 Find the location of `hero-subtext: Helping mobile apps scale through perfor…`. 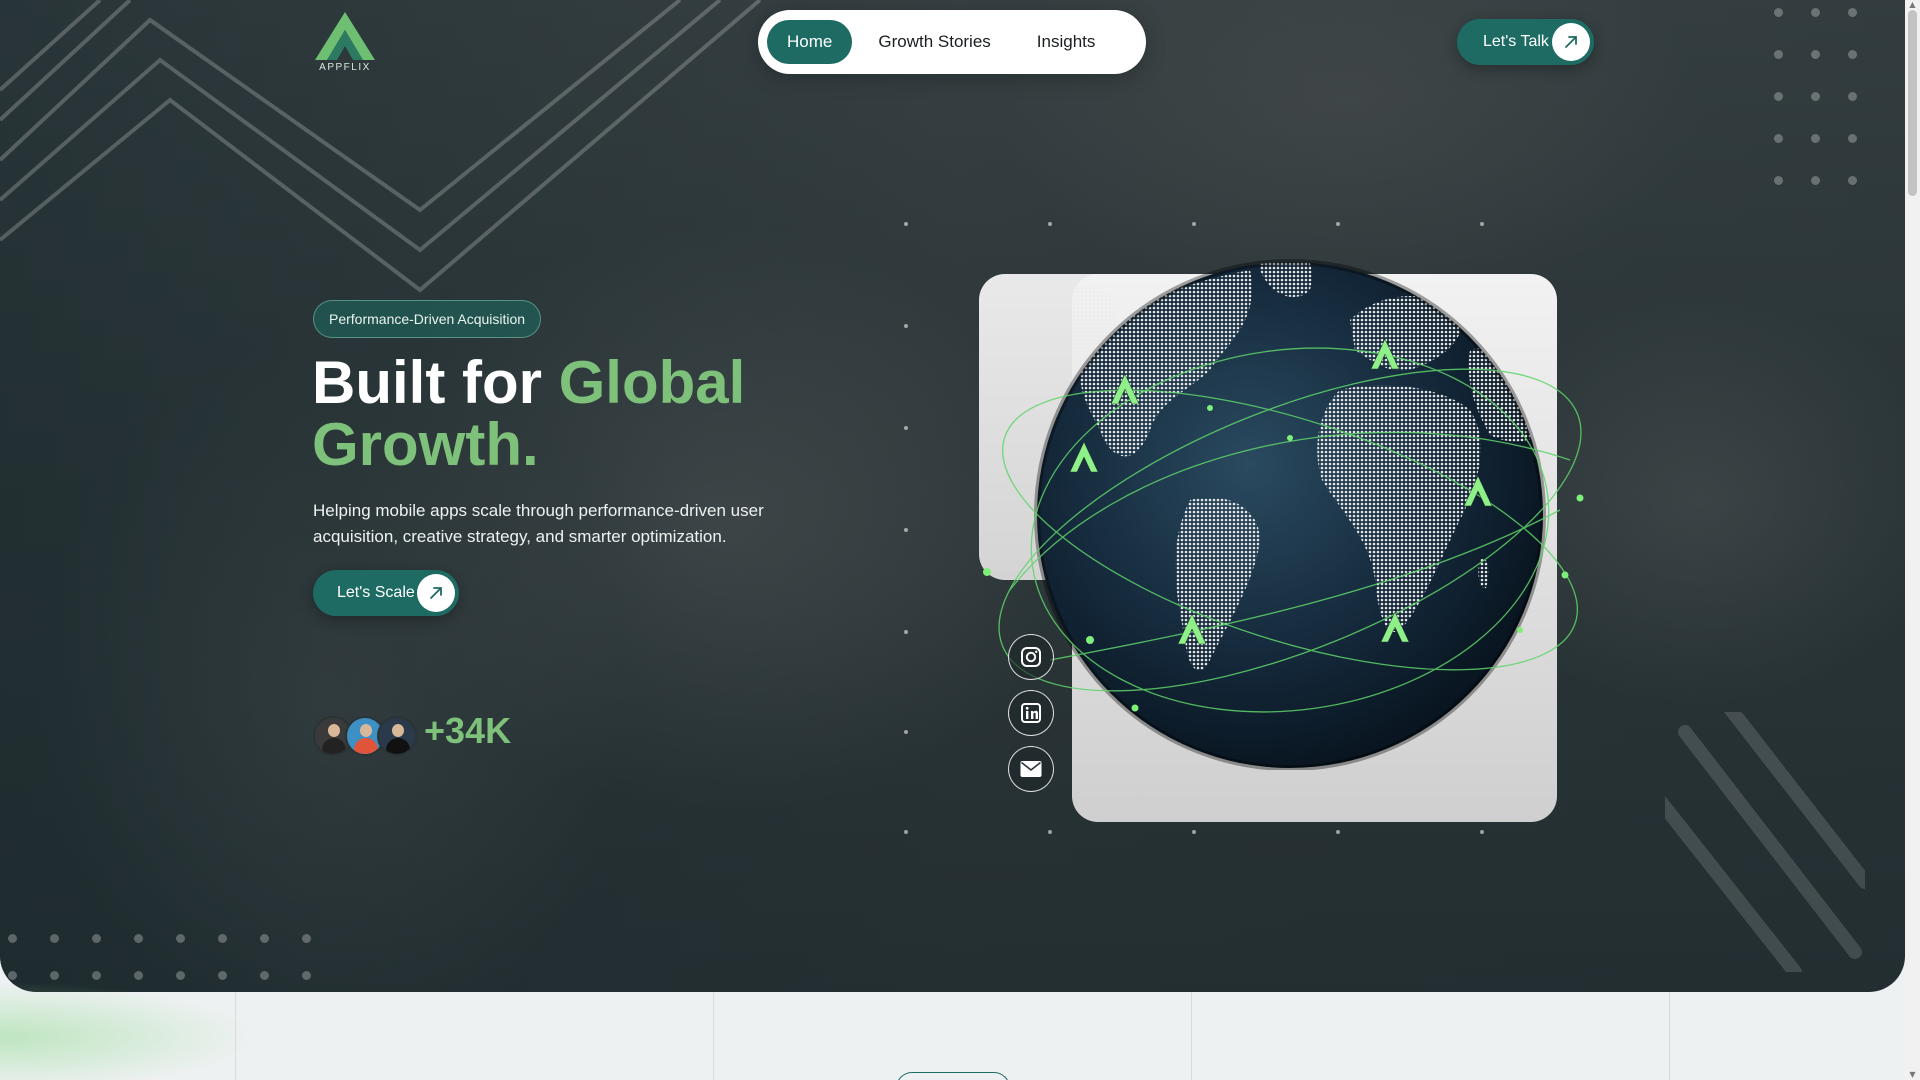

hero-subtext: Helping mobile apps scale through perfor… is located at coordinates (538, 523).